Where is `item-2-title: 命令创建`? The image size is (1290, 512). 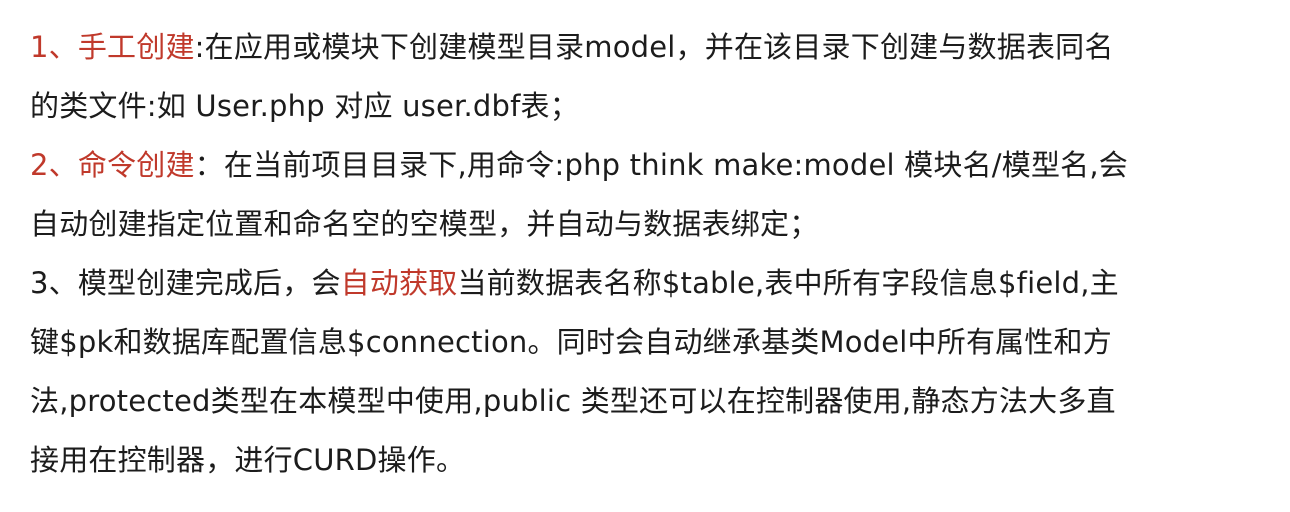
item-2-title: 命令创建 is located at coordinates (136, 165).